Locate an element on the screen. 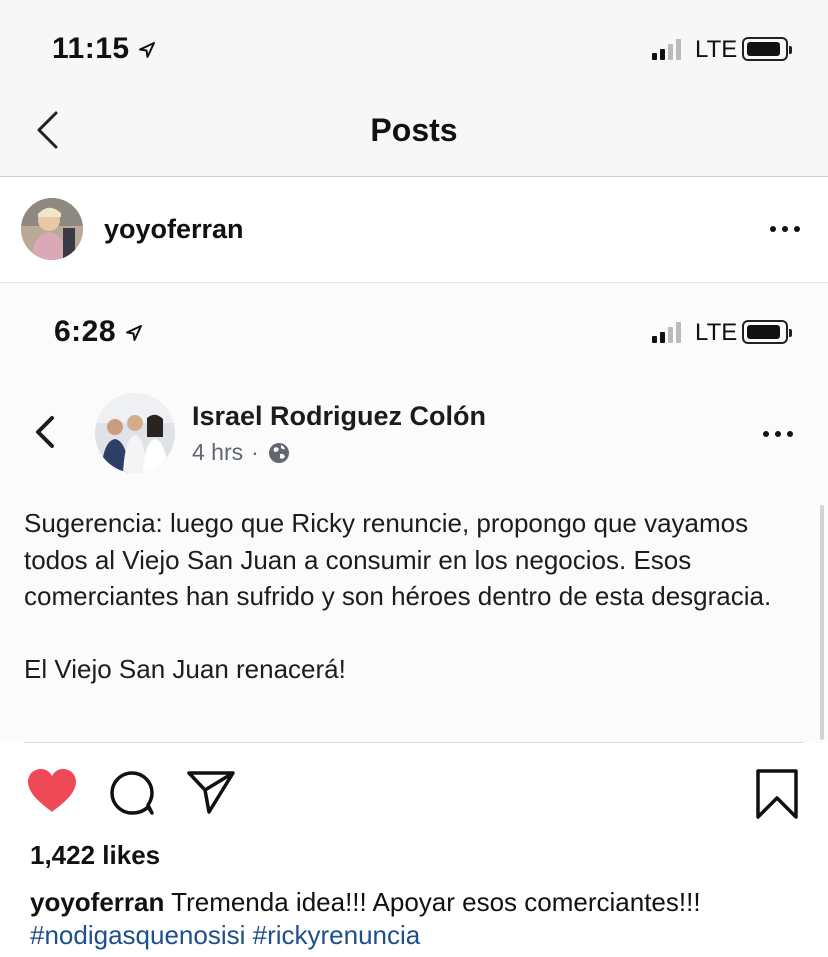  bookmark-icon is located at coordinates (777, 794).